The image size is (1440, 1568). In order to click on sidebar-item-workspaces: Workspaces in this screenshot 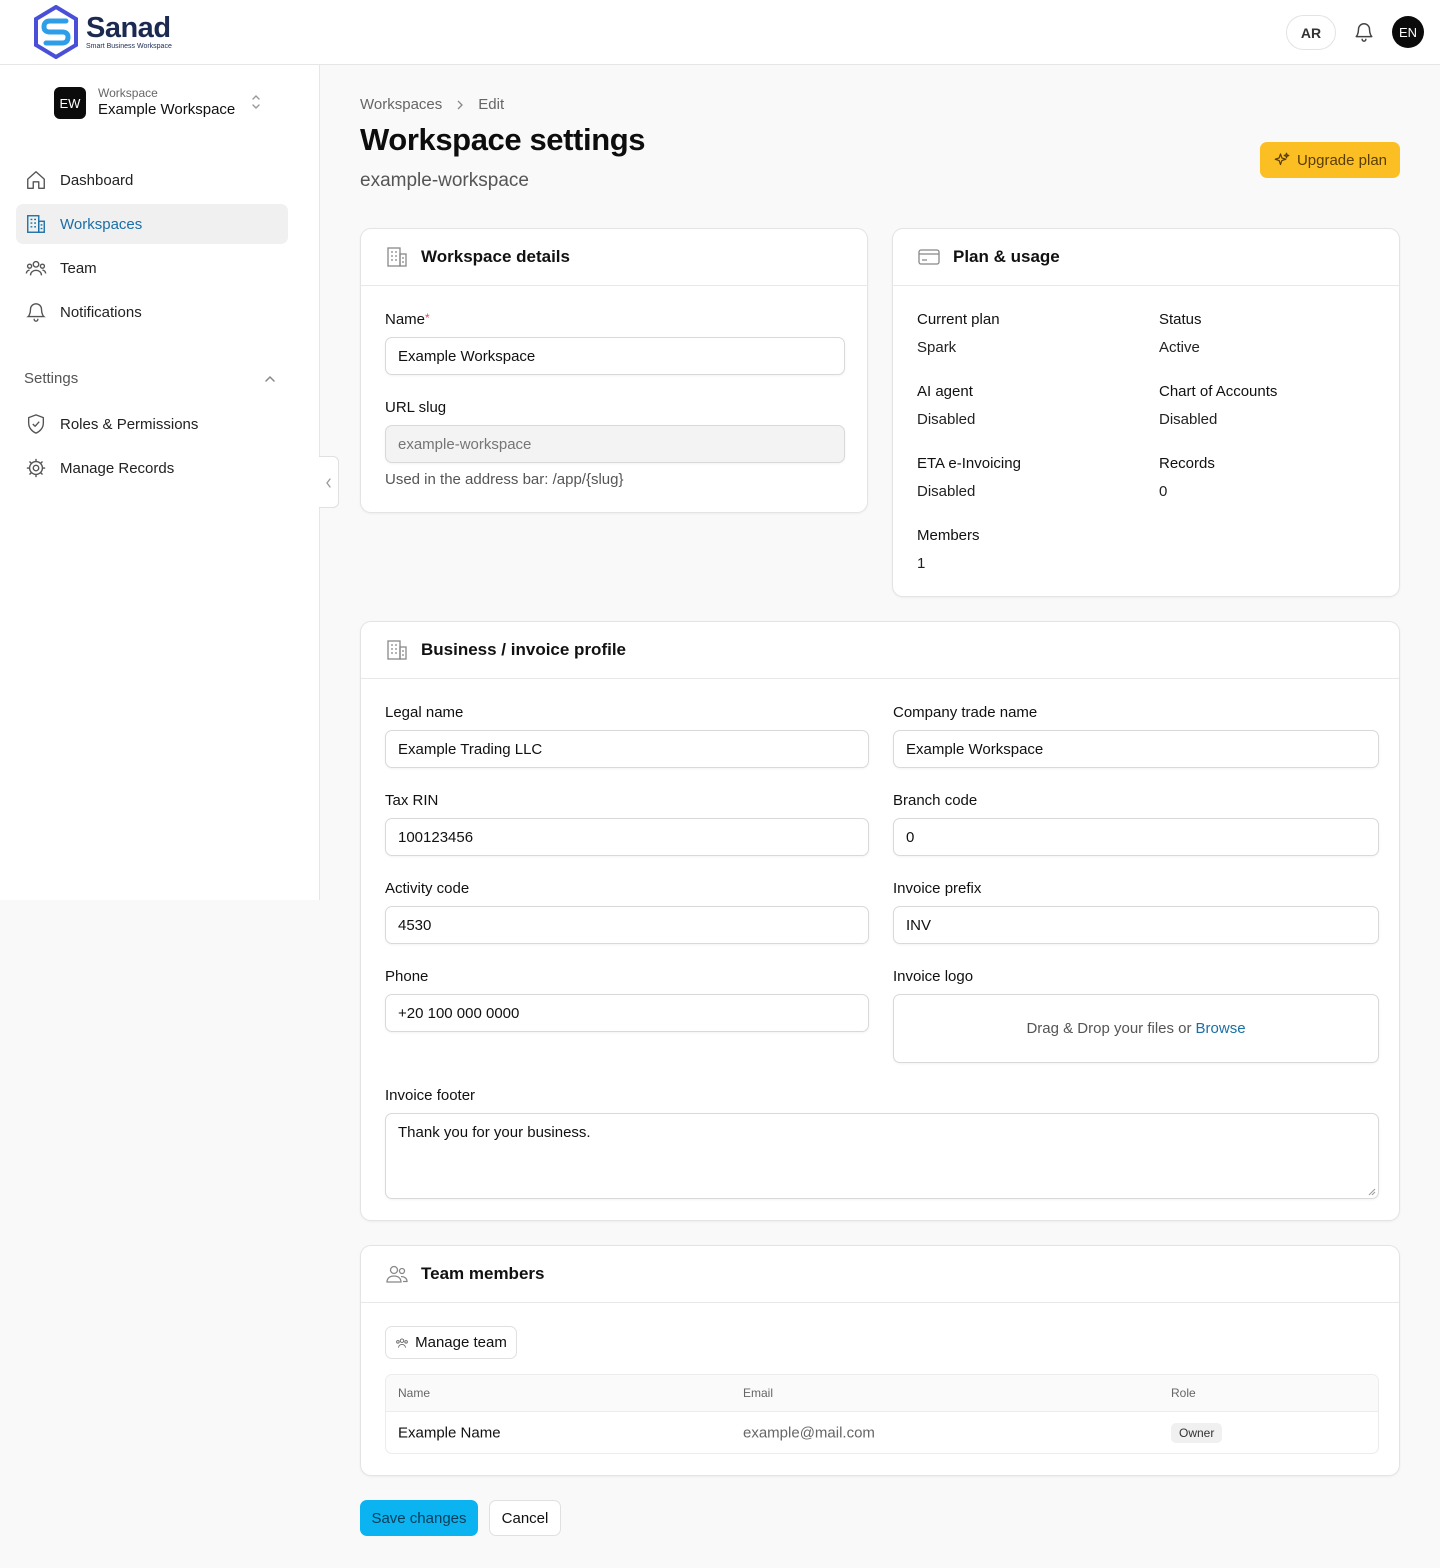, I will do `click(152, 224)`.